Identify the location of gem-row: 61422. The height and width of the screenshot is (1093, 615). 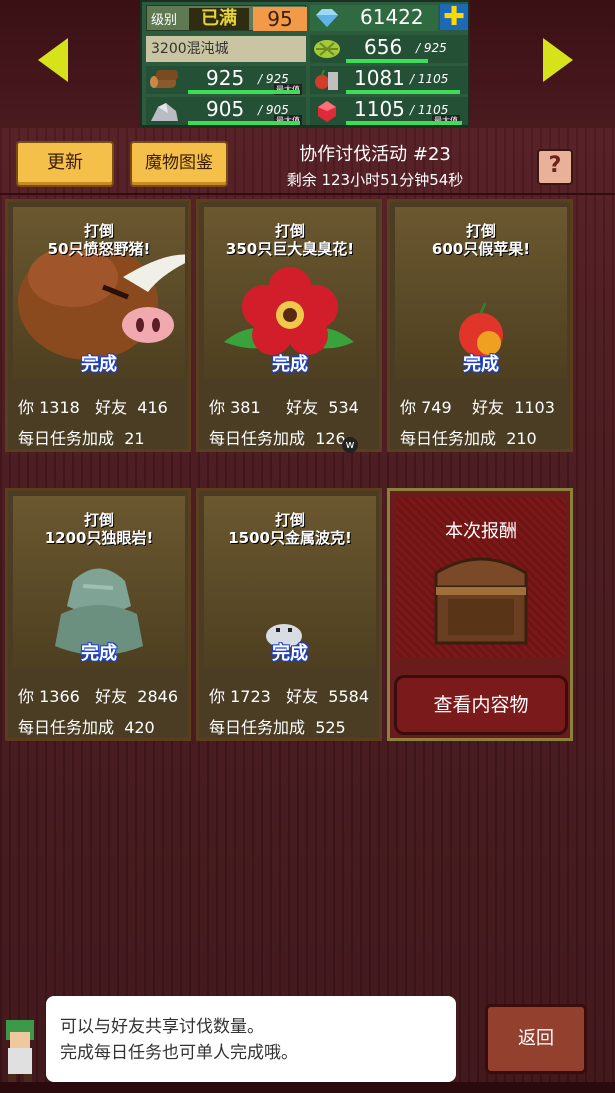
(374, 18).